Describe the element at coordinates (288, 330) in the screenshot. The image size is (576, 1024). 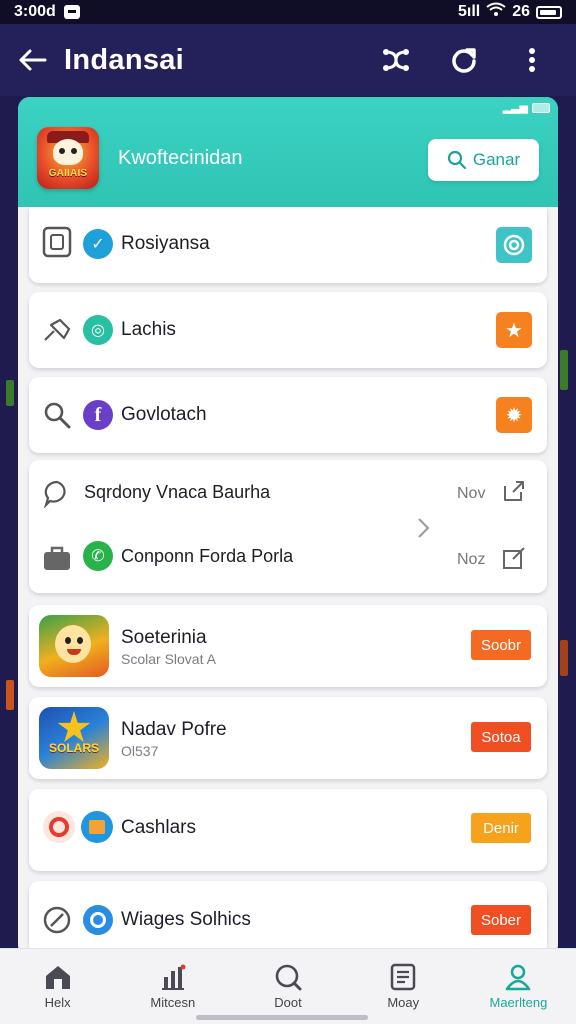
I see `list-item-lachis: ◎ Lachis ★` at that location.